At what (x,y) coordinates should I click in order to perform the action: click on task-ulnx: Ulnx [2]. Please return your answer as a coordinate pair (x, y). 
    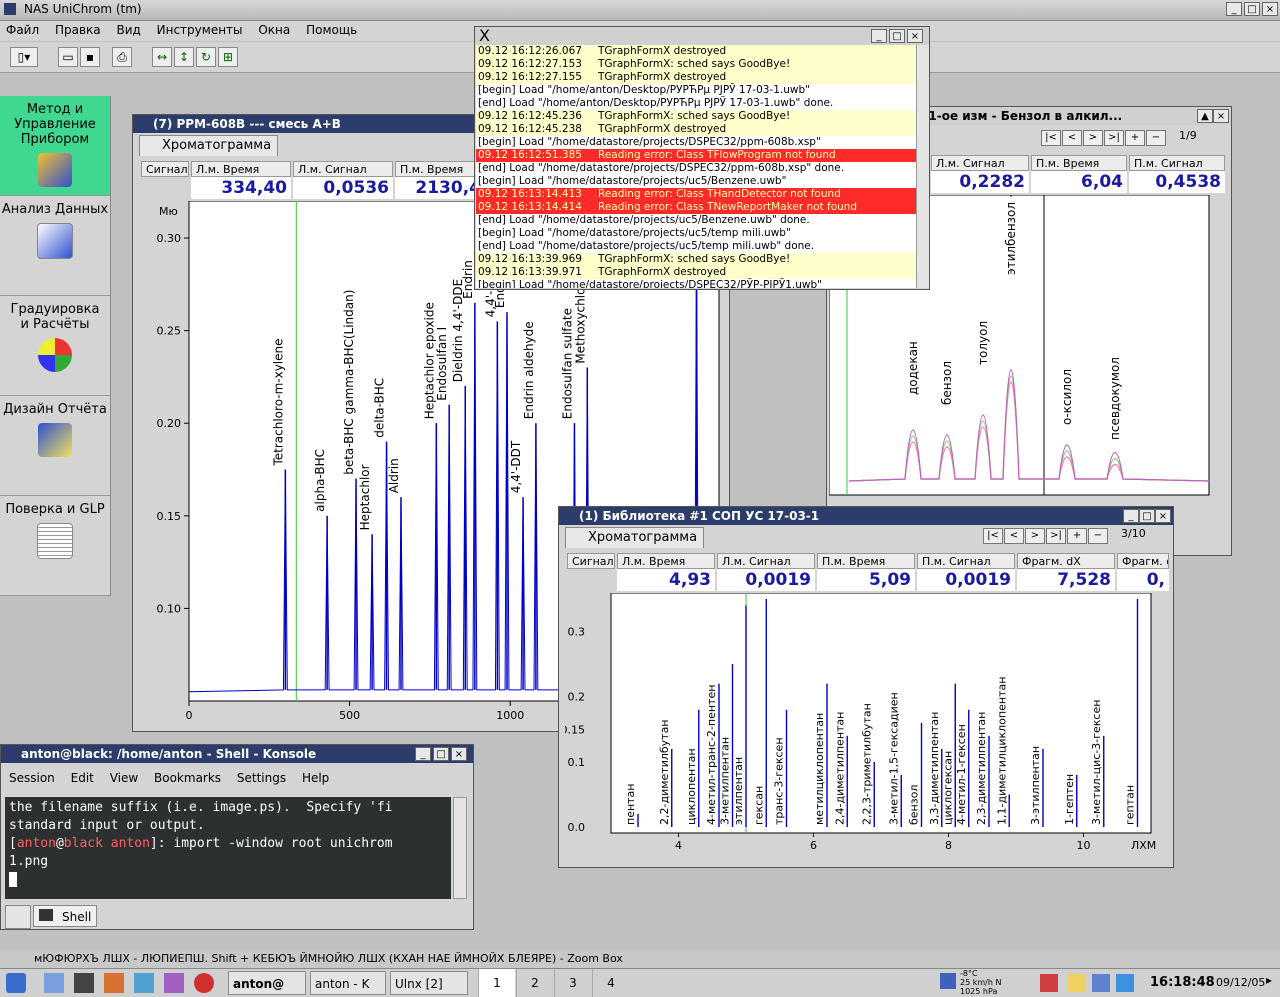
    Looking at the image, I should click on (429, 983).